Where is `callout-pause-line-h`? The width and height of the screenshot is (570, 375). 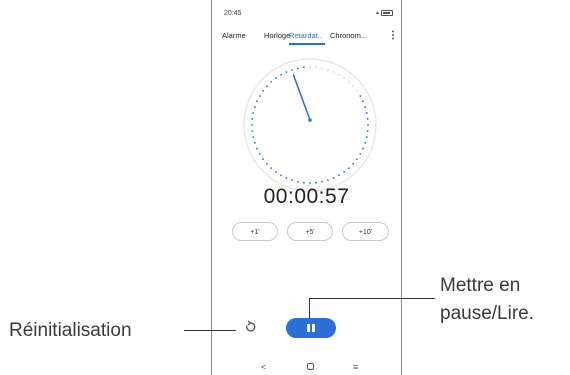 callout-pause-line-h is located at coordinates (372, 298).